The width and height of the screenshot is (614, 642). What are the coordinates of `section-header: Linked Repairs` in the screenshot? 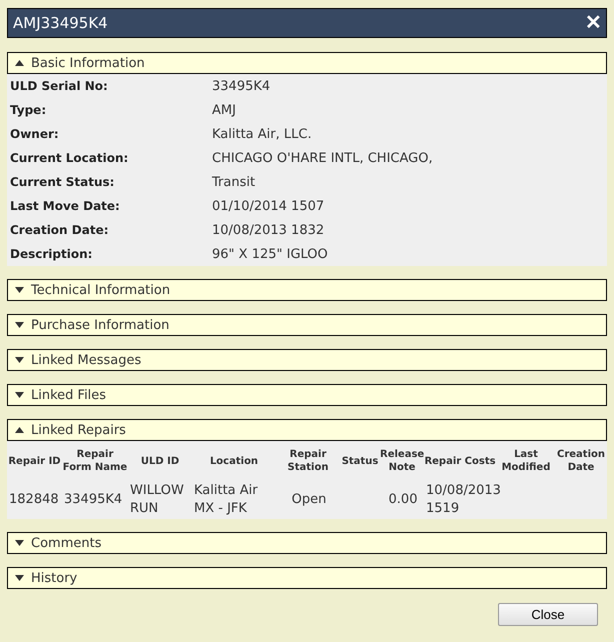 It's located at (307, 430).